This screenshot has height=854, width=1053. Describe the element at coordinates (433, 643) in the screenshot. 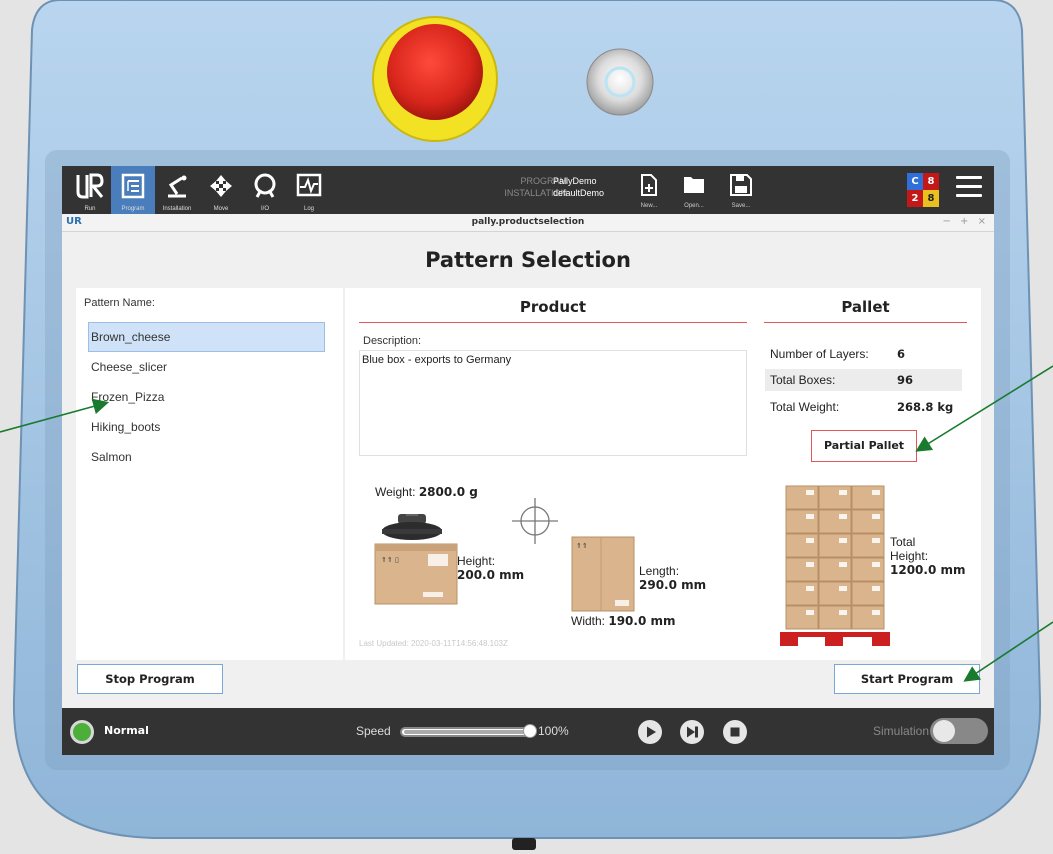

I see `last-updated-text: Last Updated: 2020-03-11T14:56:48.103Z` at that location.